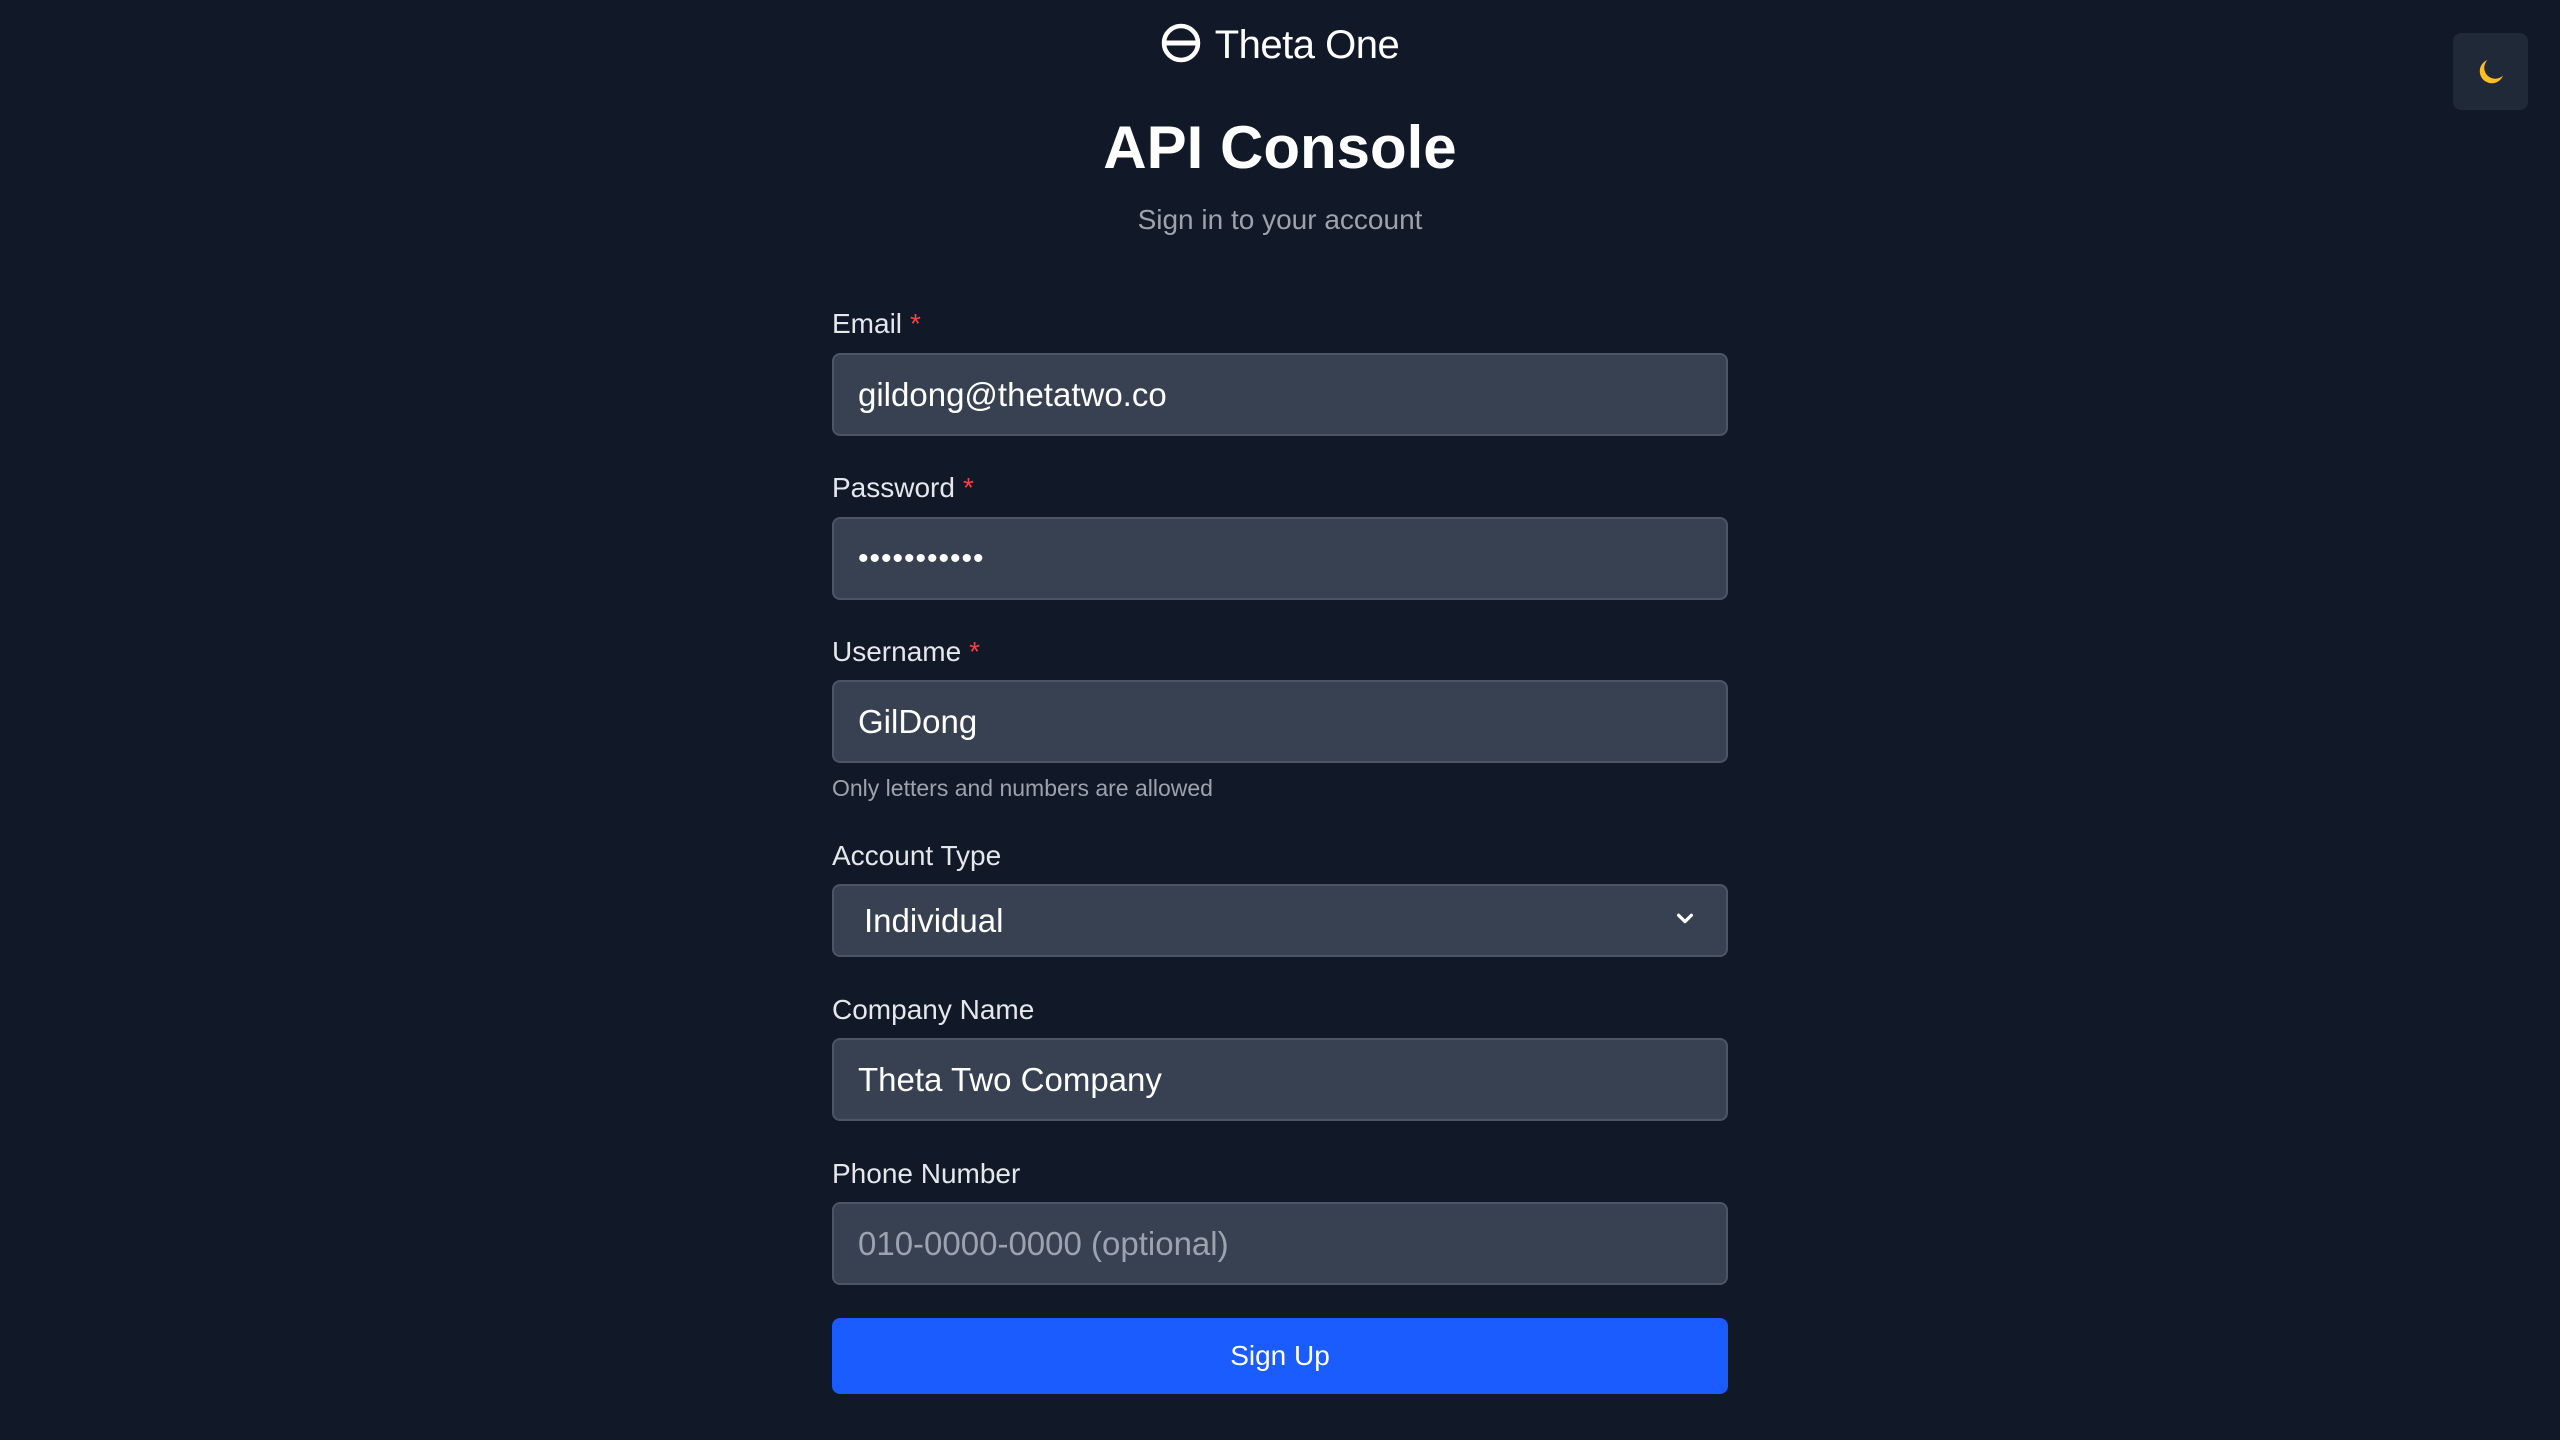 This screenshot has width=2560, height=1440. I want to click on account-type-value: Individual, so click(934, 920).